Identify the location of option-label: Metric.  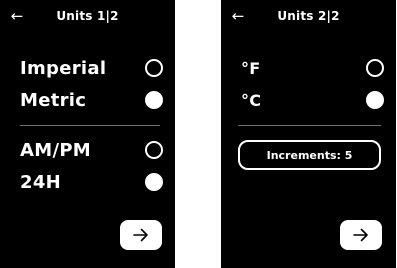
(53, 100).